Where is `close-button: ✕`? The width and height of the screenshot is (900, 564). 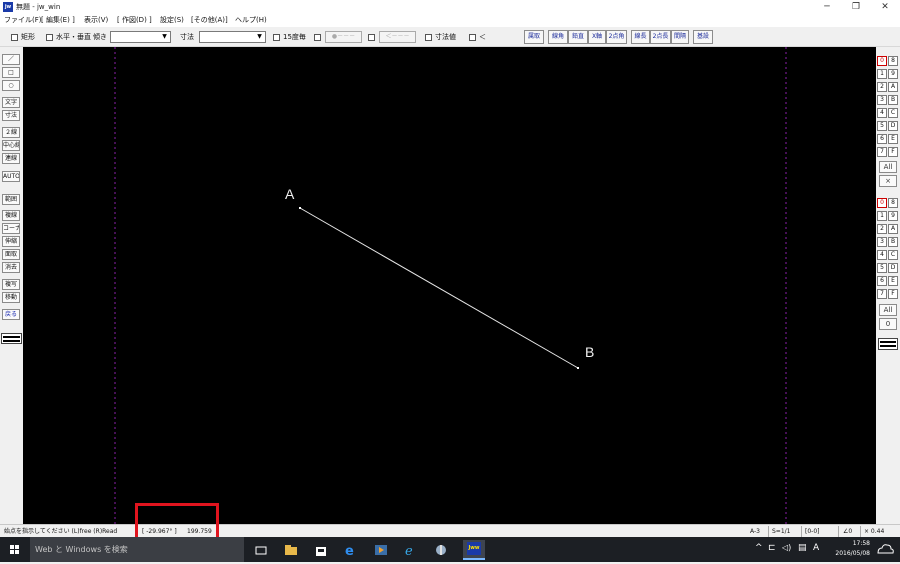
close-button: ✕ is located at coordinates (885, 7).